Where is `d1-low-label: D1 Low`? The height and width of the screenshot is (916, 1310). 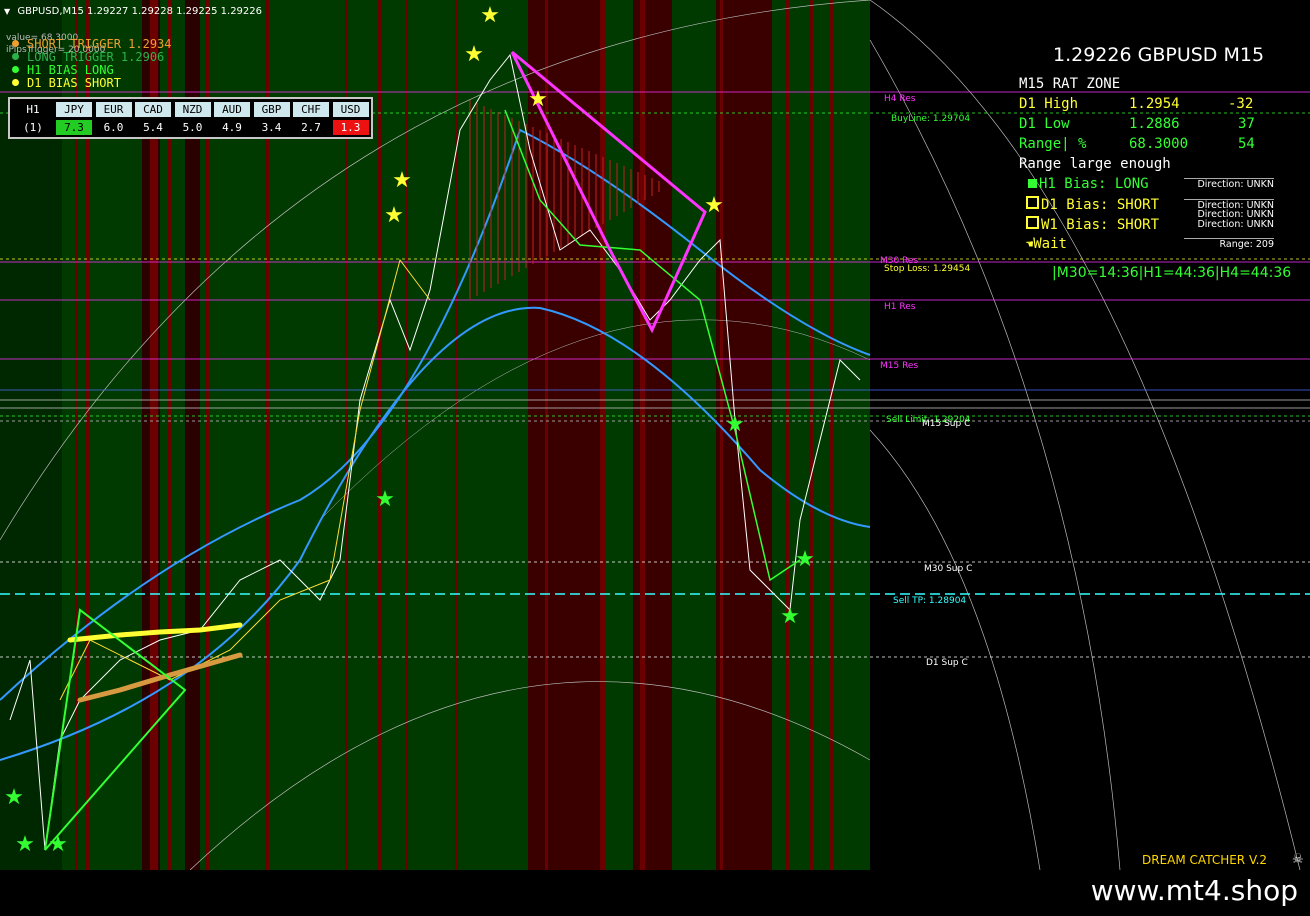
d1-low-label: D1 Low is located at coordinates (1044, 124).